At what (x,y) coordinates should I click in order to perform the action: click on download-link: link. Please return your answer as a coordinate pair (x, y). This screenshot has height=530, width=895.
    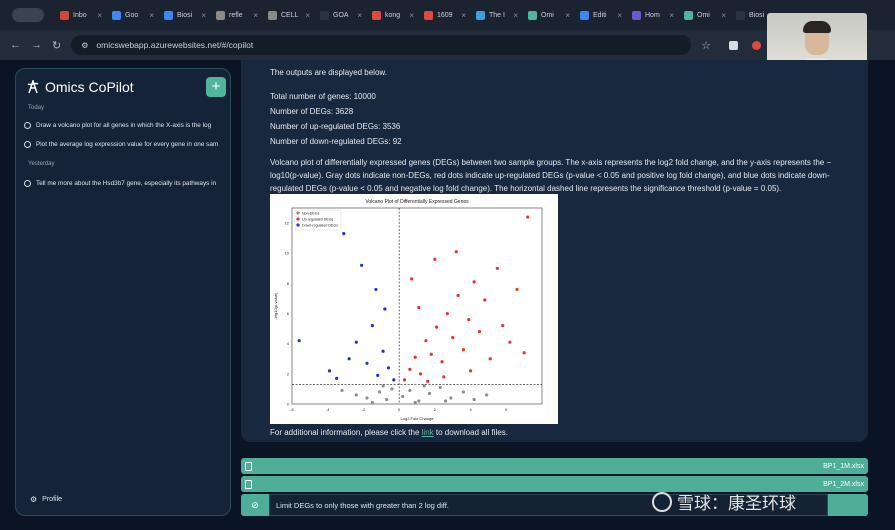
    Looking at the image, I should click on (428, 432).